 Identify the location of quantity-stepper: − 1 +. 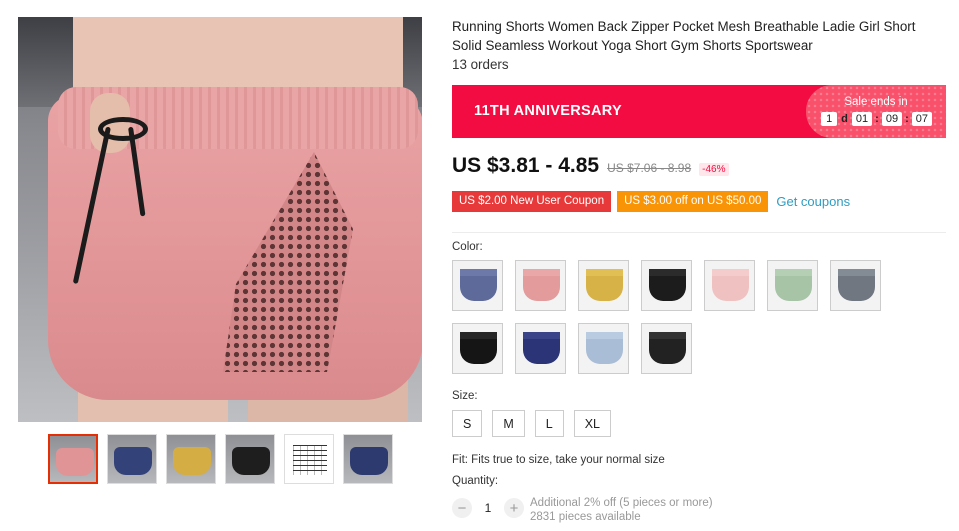
(488, 508).